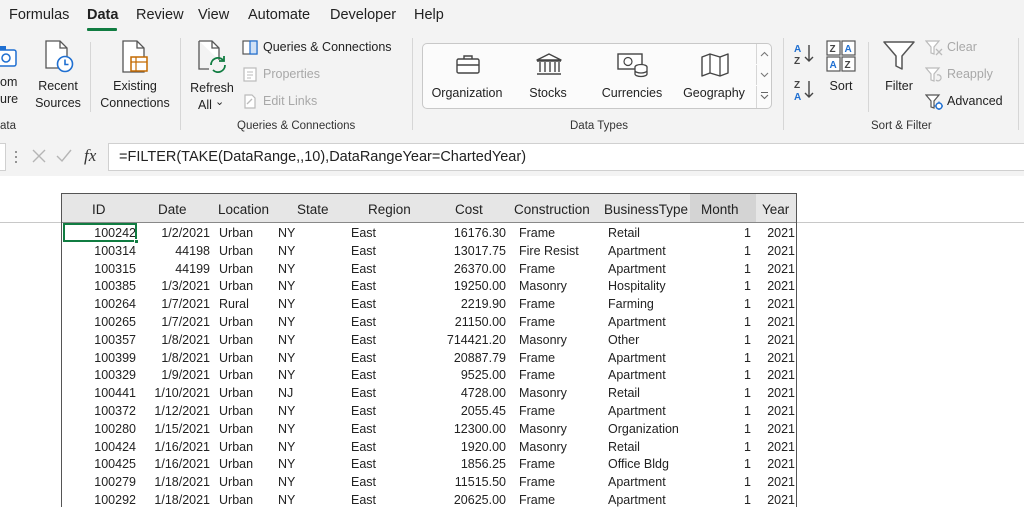  I want to click on cell-state: NJ, so click(285, 393).